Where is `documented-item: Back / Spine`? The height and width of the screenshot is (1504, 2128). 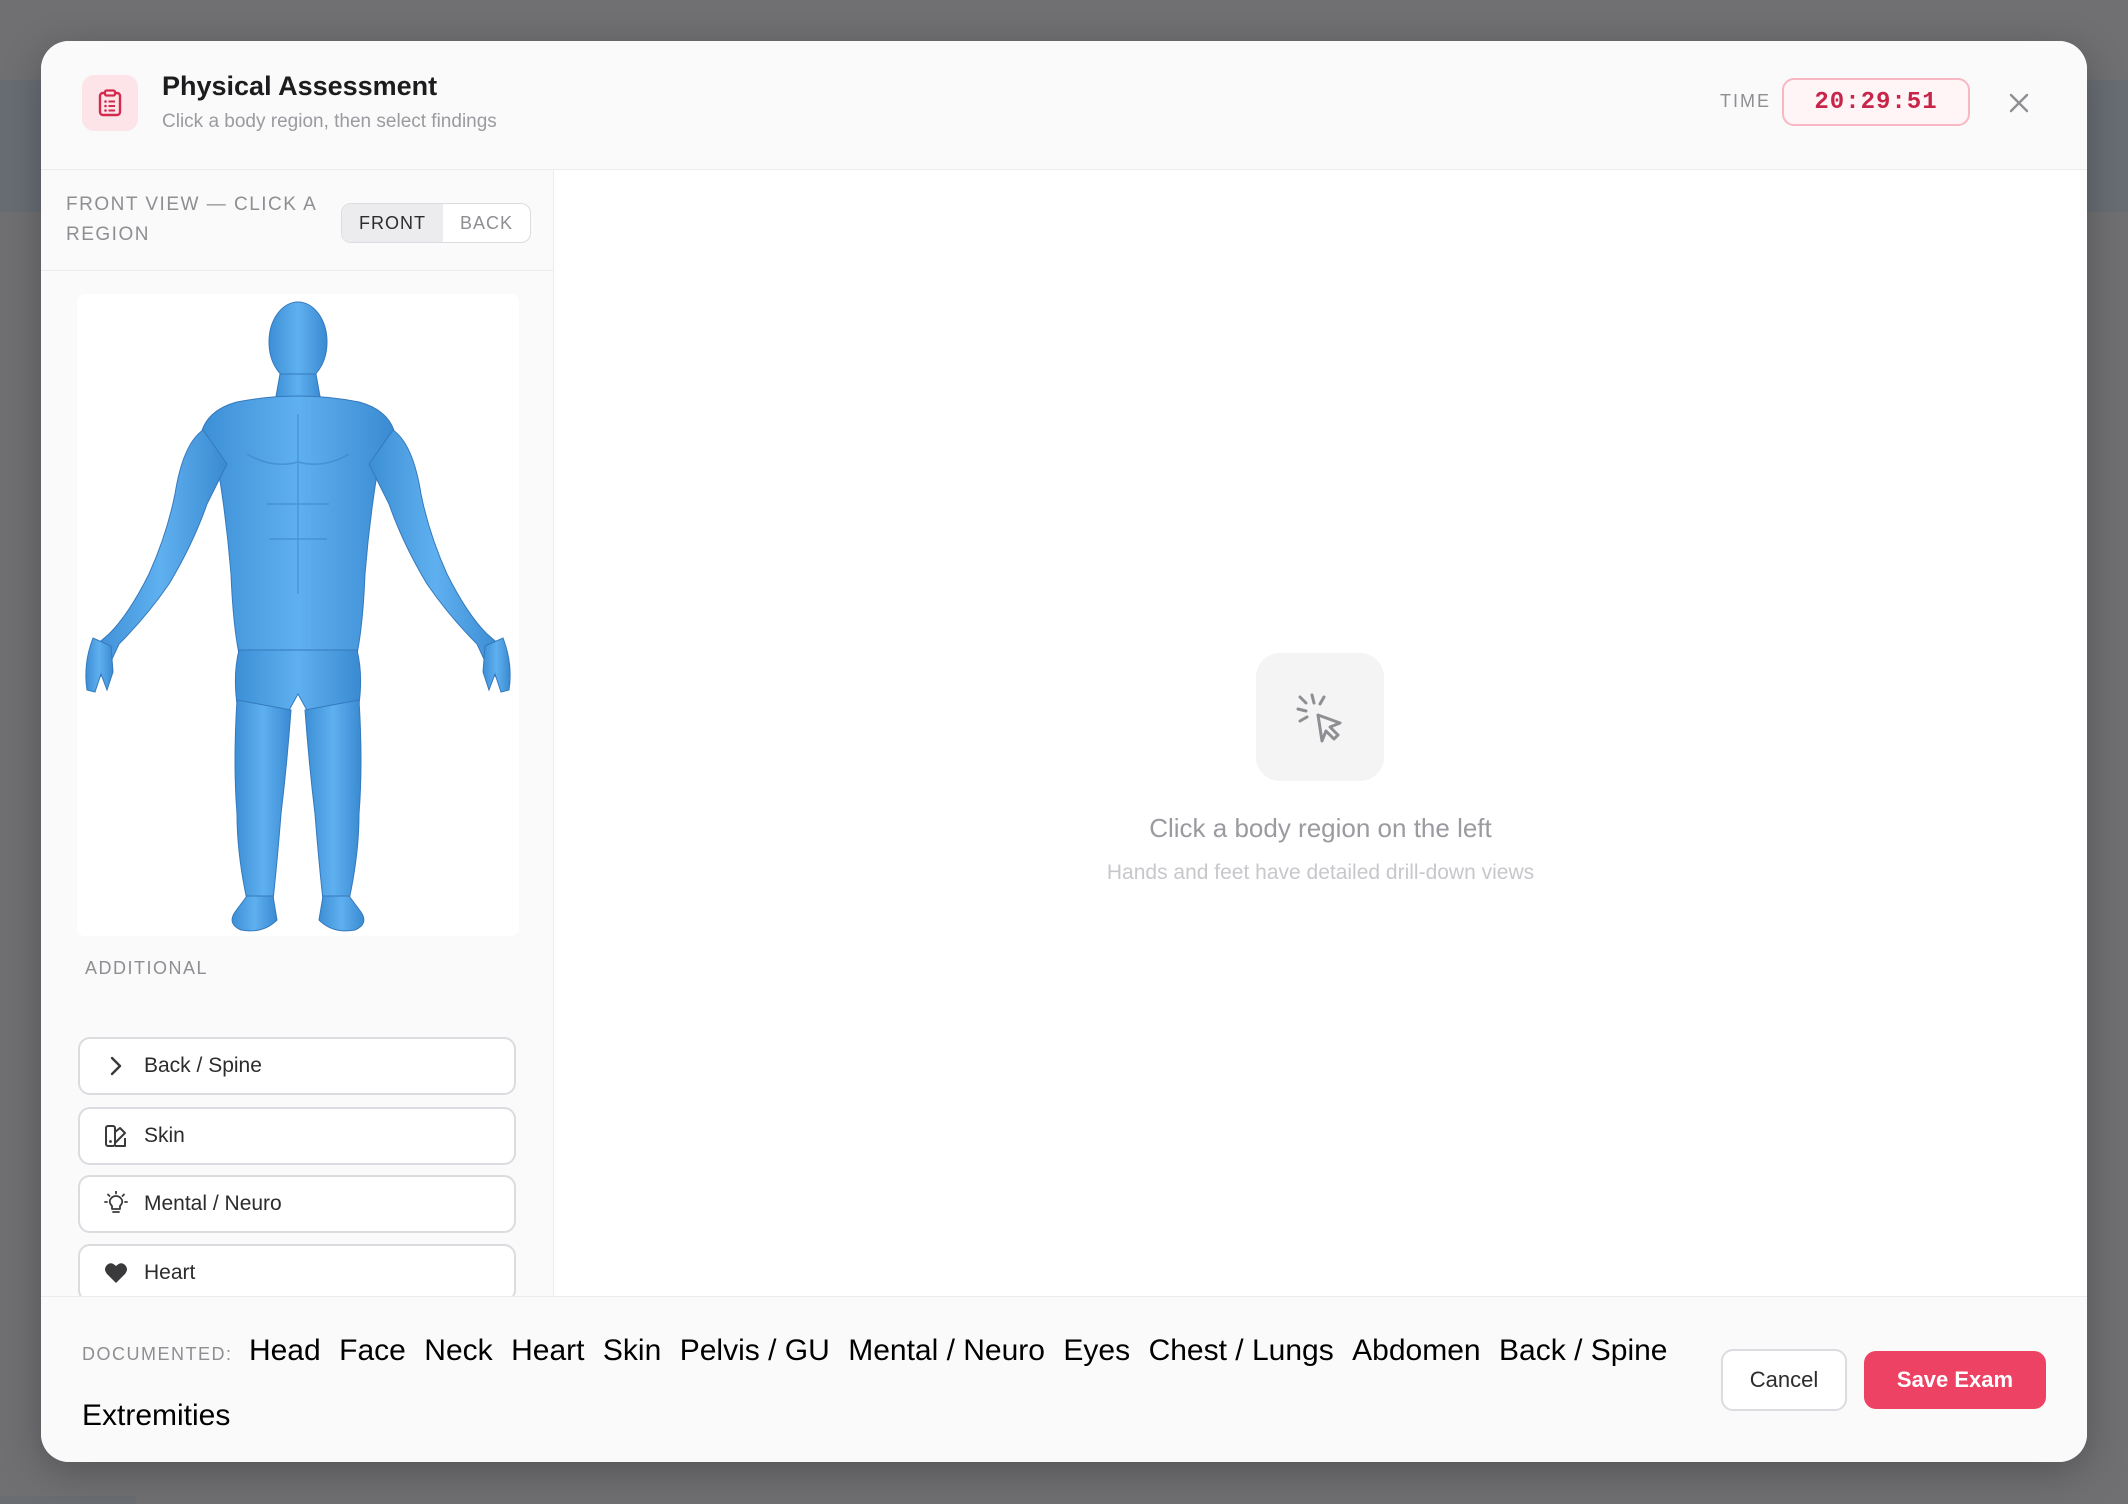
documented-item: Back / Spine is located at coordinates (1583, 1350).